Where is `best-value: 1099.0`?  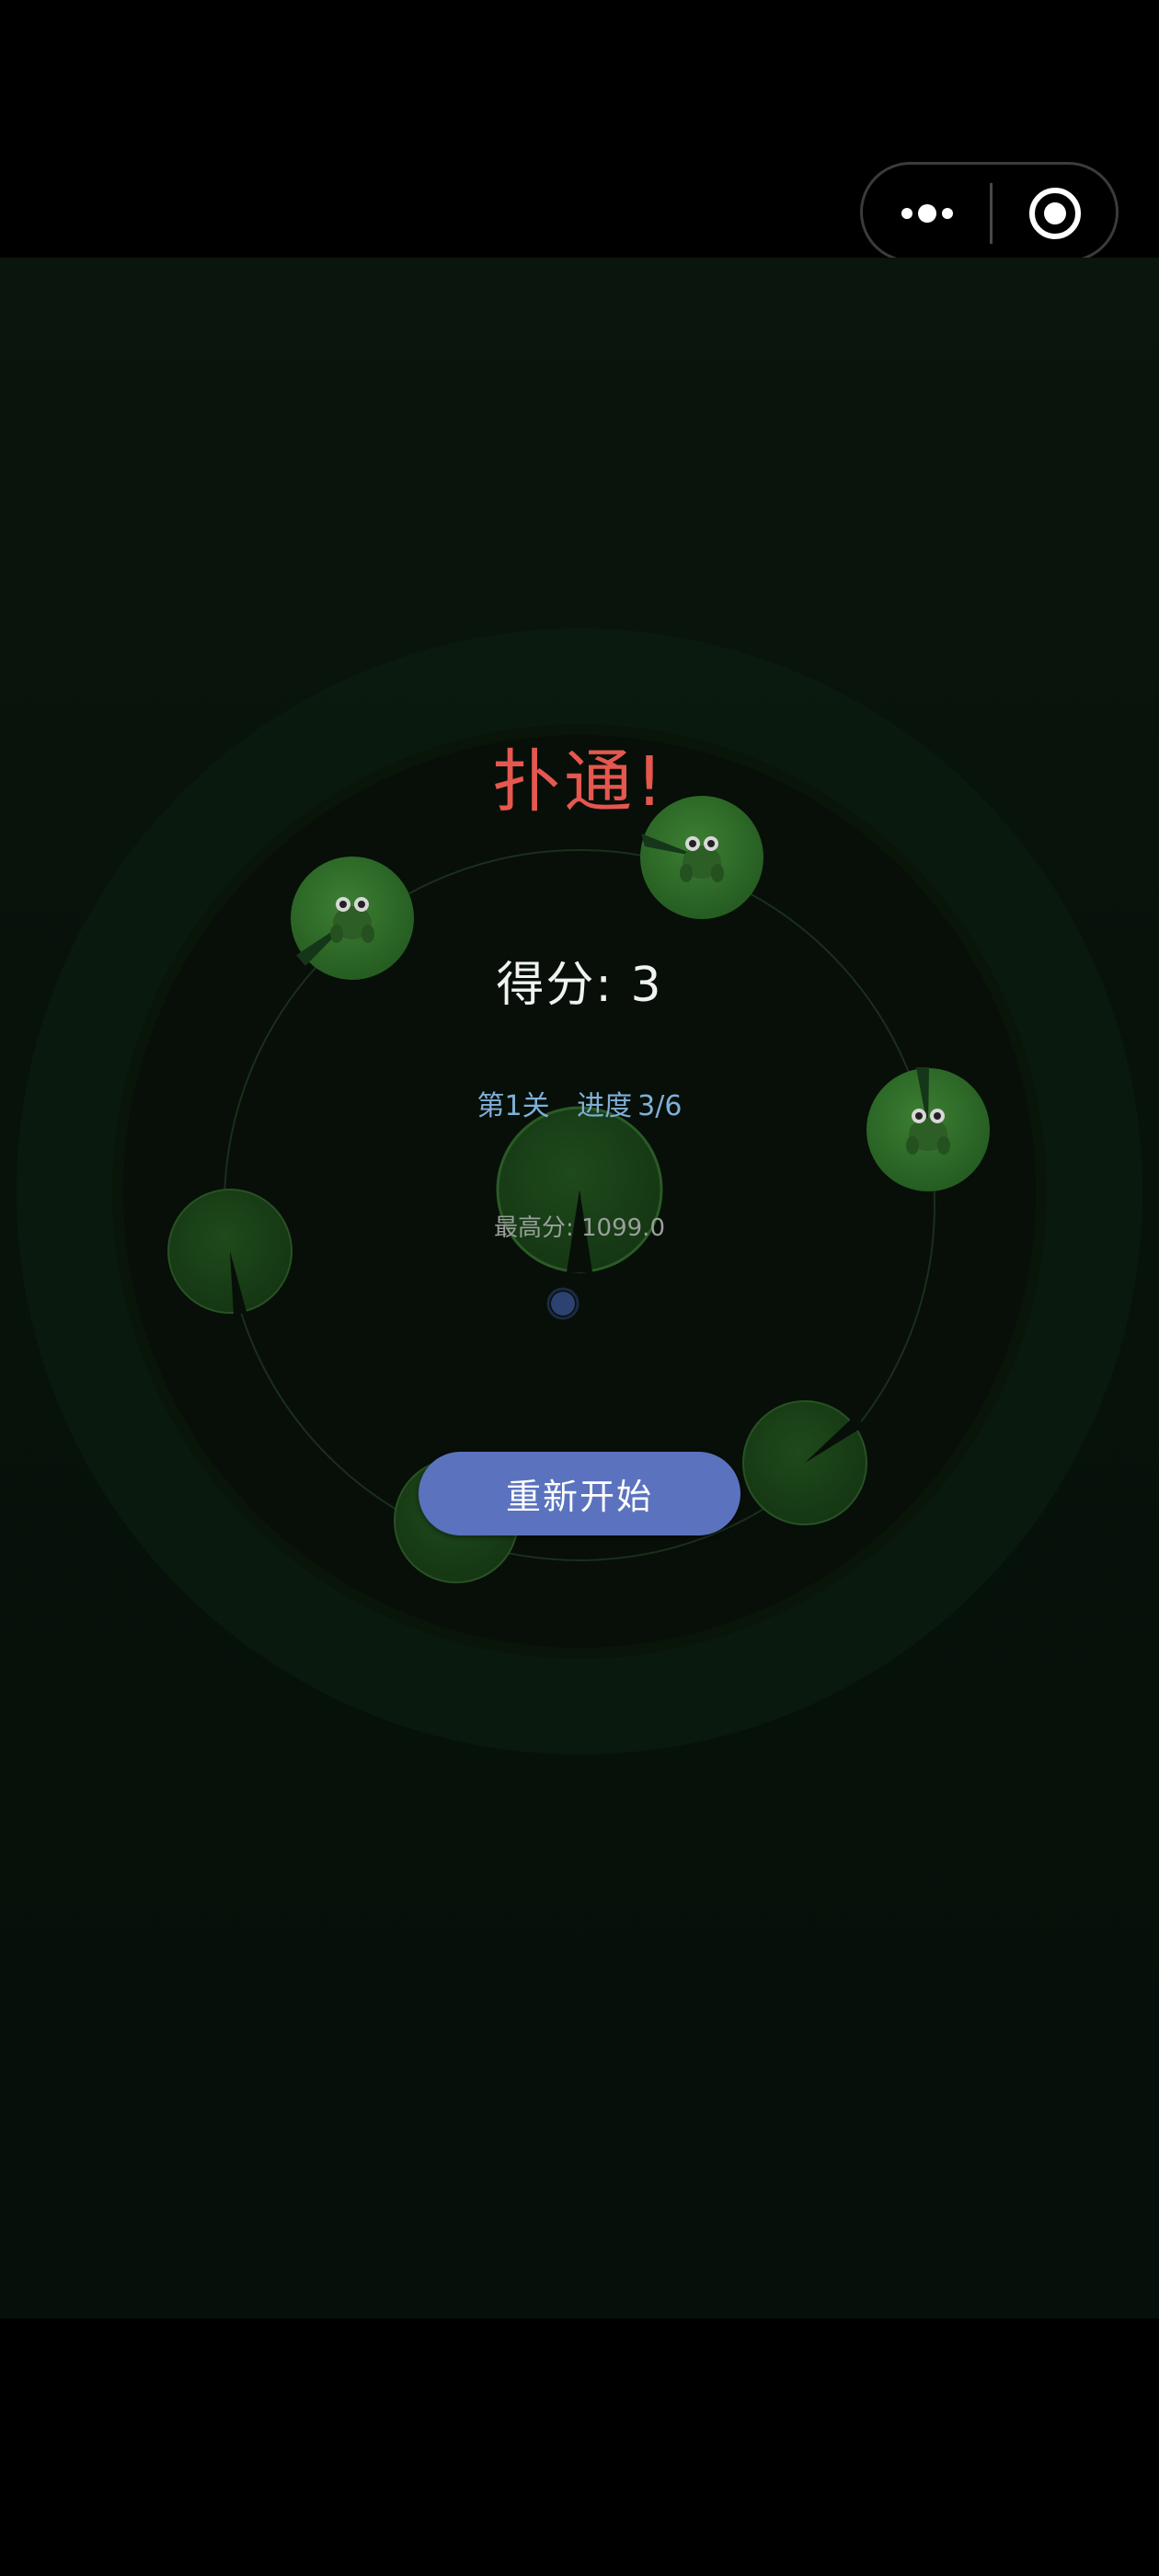
best-value: 1099.0 is located at coordinates (623, 1228).